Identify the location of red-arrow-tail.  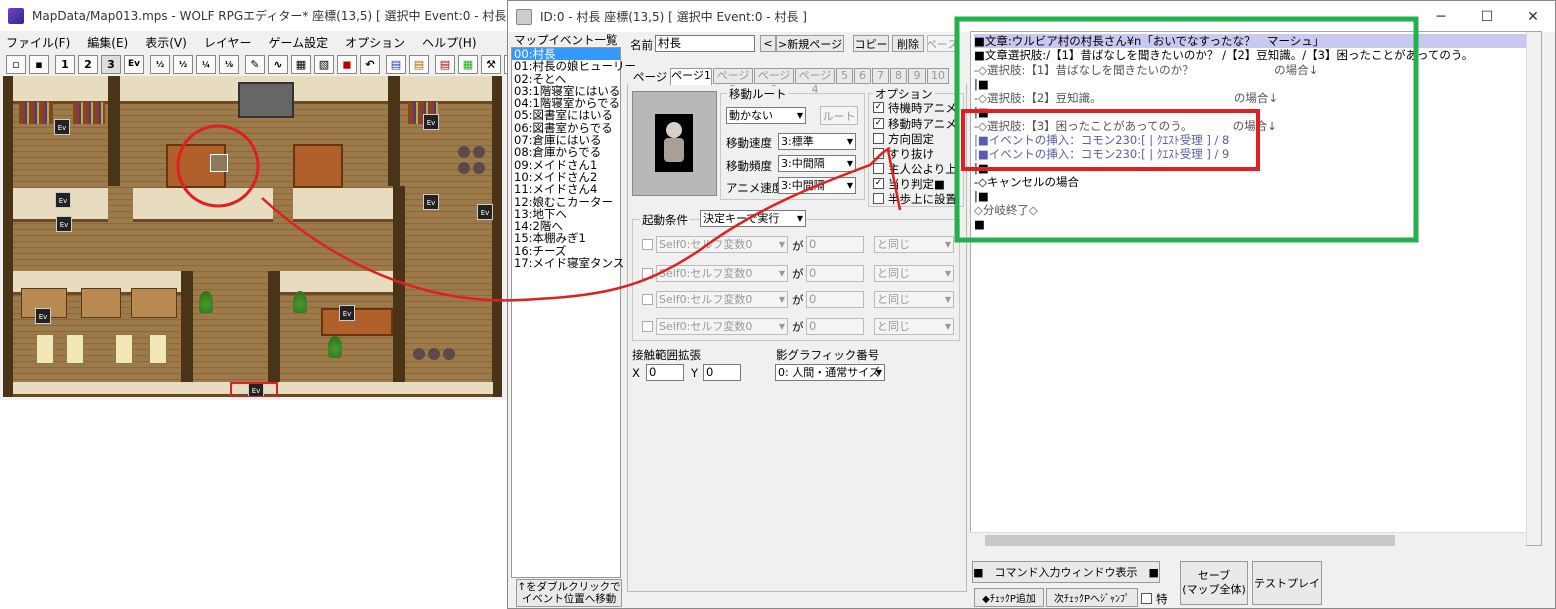
(894, 180).